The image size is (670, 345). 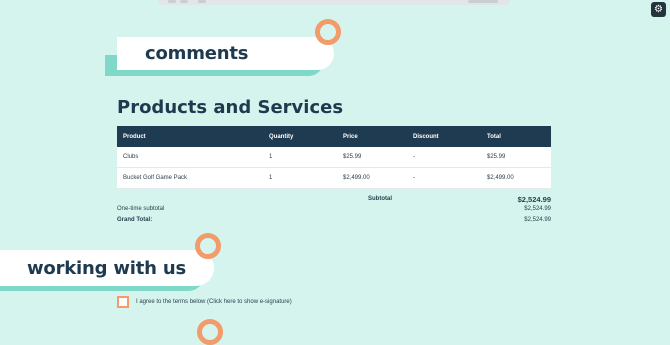 I want to click on section-title: Products and Services, so click(x=230, y=107).